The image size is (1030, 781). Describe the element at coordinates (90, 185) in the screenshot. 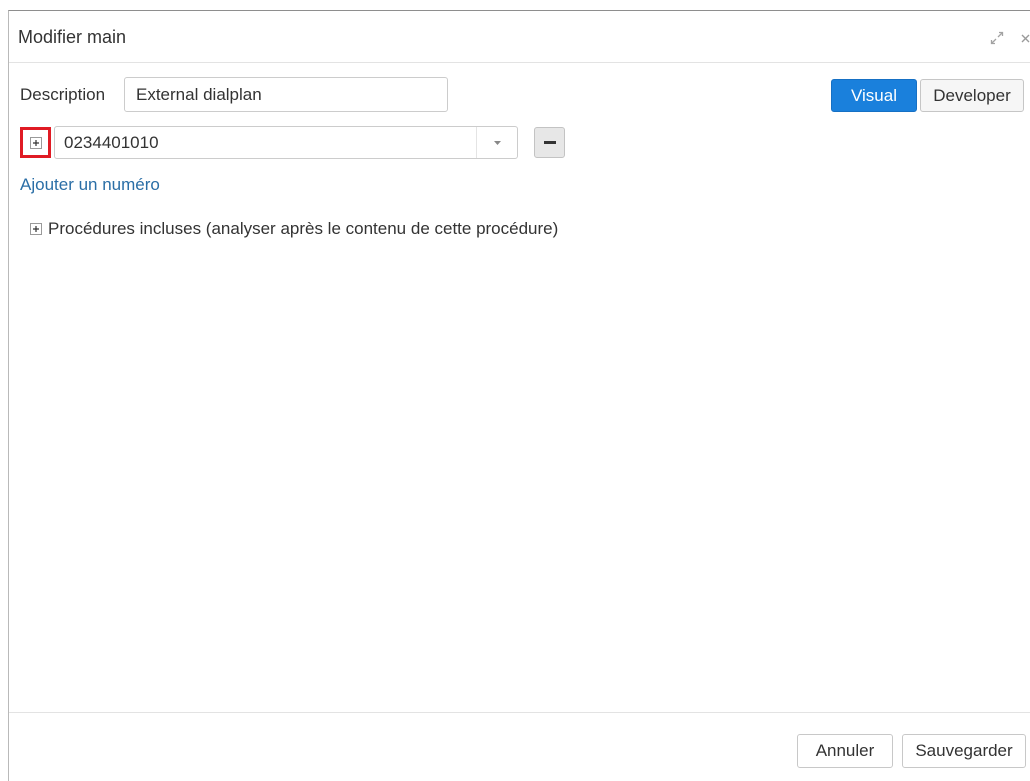

I see `add-number-link: Ajouter un numéro` at that location.